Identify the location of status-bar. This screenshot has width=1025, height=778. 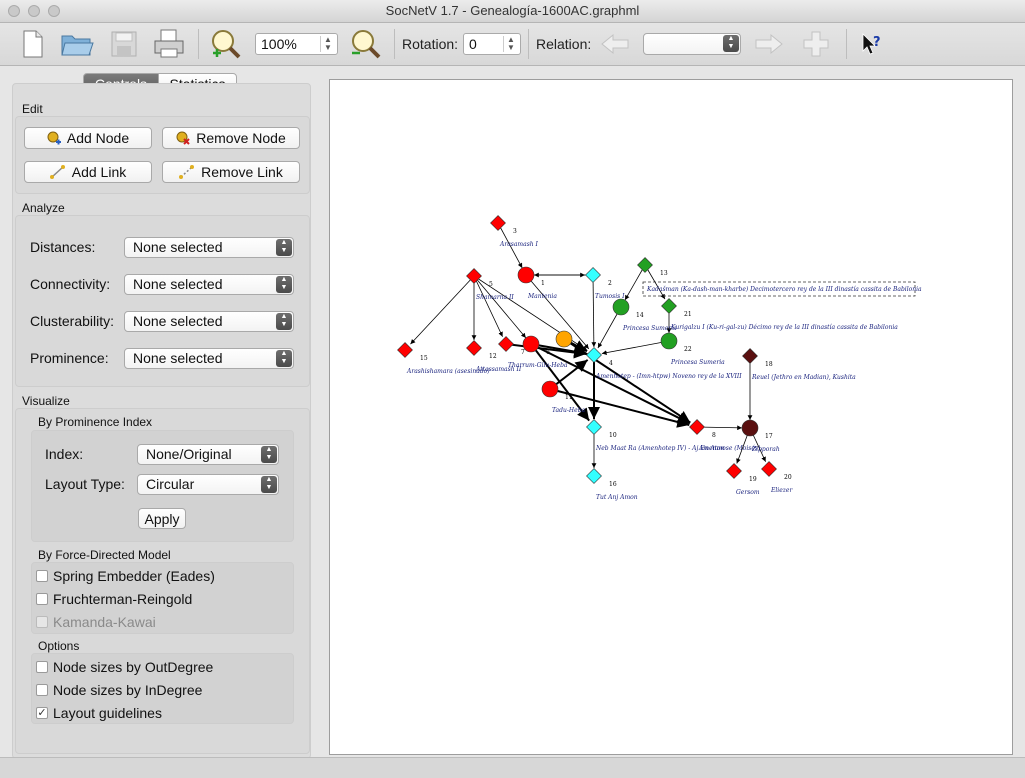
(512, 767).